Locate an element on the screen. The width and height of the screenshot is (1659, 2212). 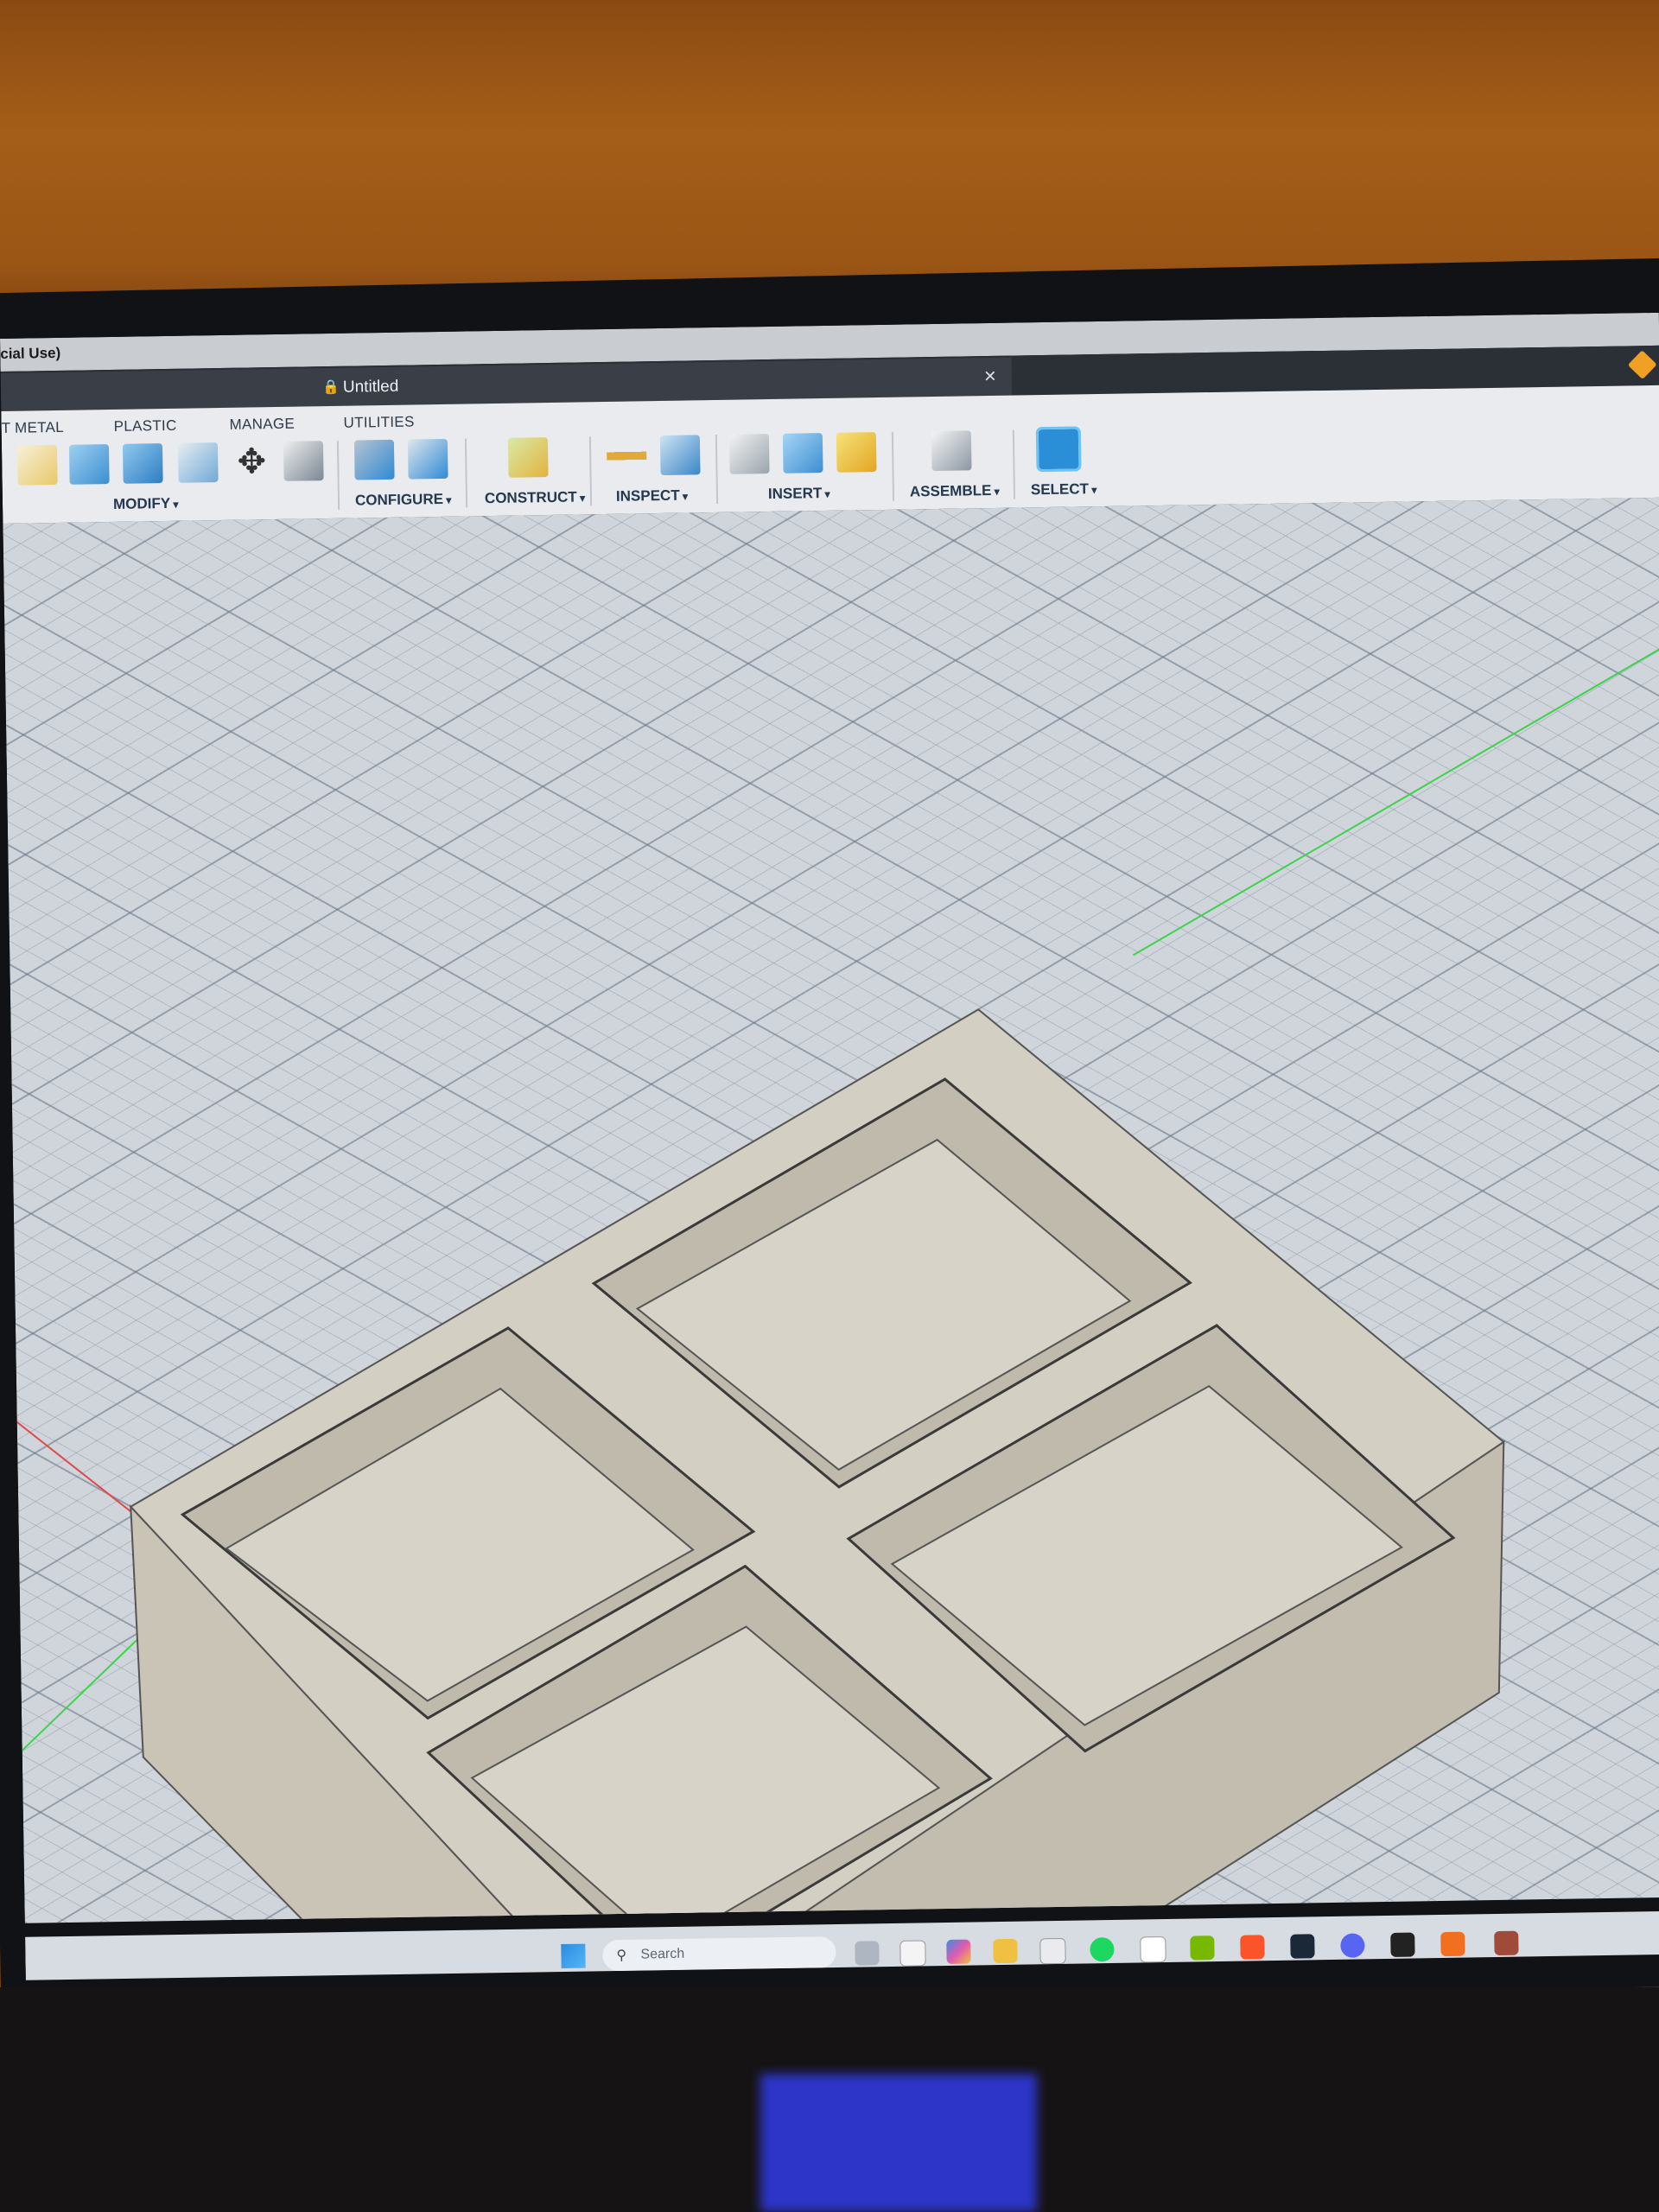
task-view-icon is located at coordinates (867, 1954).